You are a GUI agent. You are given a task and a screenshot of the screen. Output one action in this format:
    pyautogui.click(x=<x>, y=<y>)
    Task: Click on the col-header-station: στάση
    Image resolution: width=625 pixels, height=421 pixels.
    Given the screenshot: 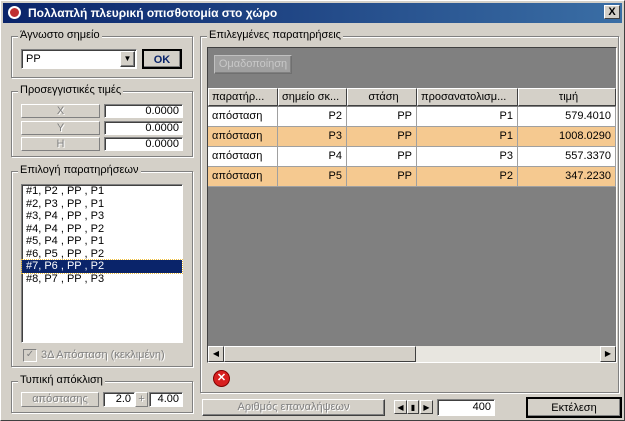 What is the action you would take?
    pyautogui.click(x=382, y=97)
    